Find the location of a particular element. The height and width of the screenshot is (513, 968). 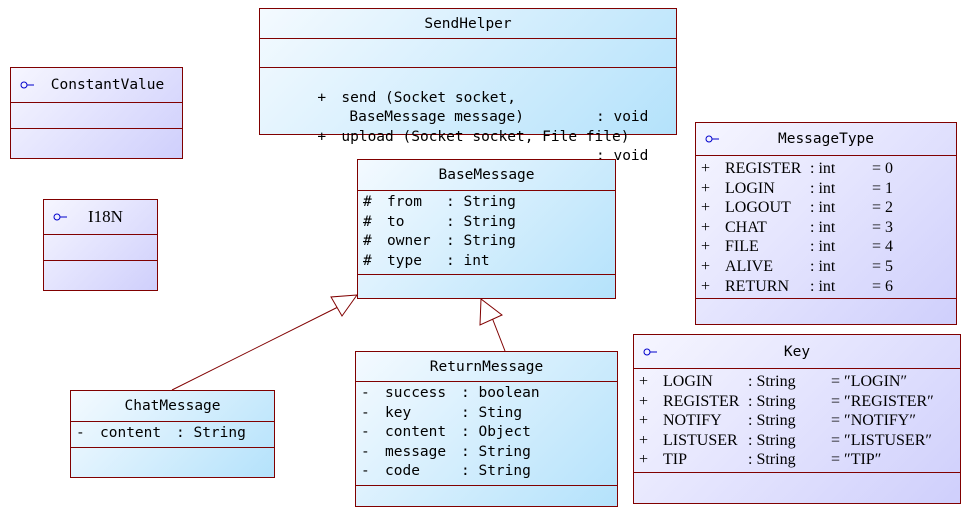

class-name: ChatMessage is located at coordinates (172, 406).